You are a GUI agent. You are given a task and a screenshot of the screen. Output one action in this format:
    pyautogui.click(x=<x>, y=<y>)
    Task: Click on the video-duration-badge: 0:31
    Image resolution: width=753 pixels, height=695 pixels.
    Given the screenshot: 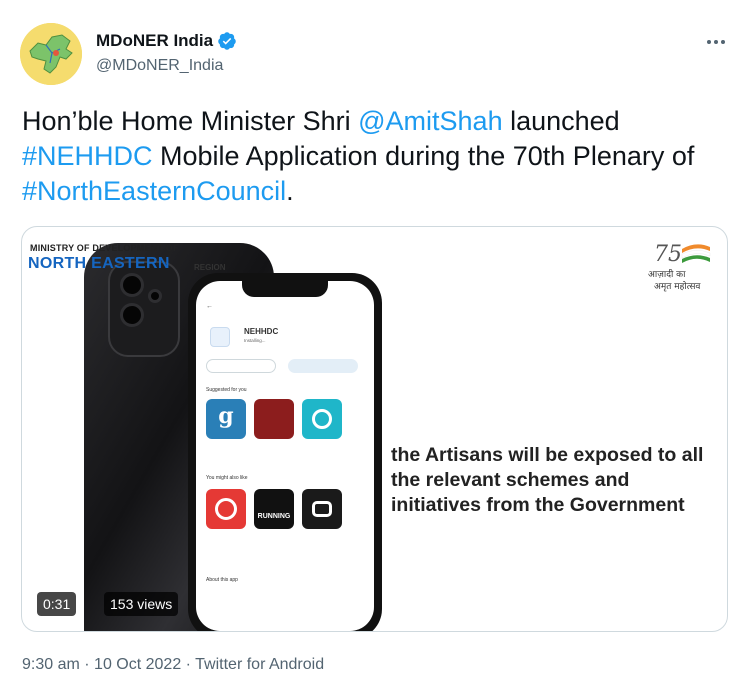 What is the action you would take?
    pyautogui.click(x=57, y=604)
    